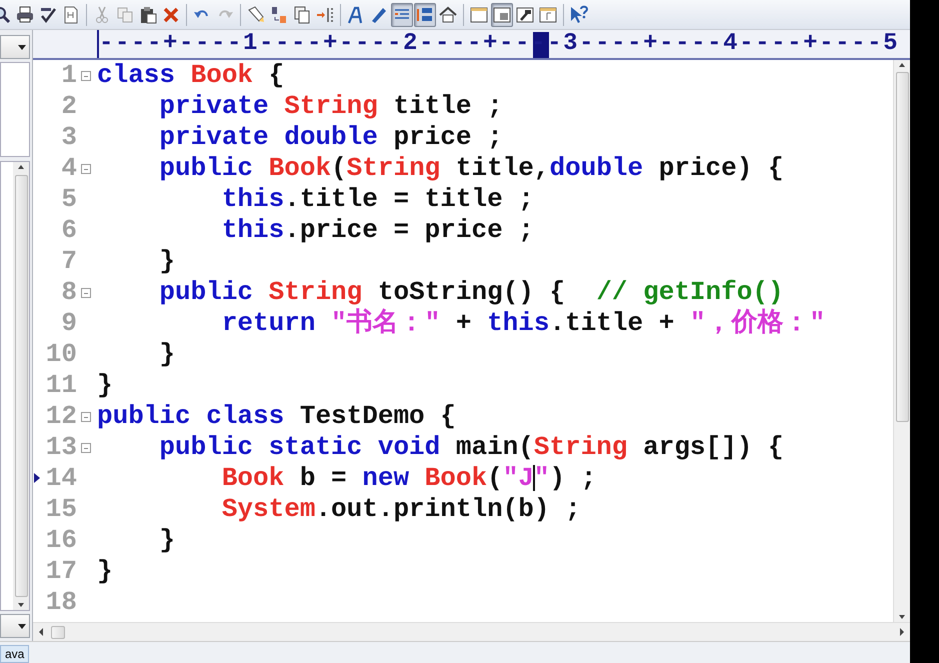  Describe the element at coordinates (60, 354) in the screenshot. I see `line-number: 10` at that location.